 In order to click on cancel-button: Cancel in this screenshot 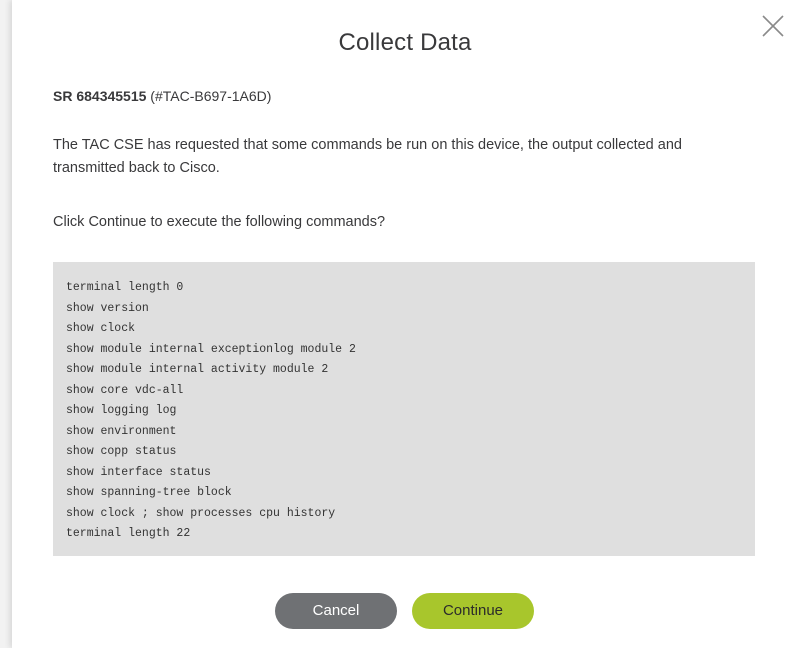, I will do `click(336, 611)`.